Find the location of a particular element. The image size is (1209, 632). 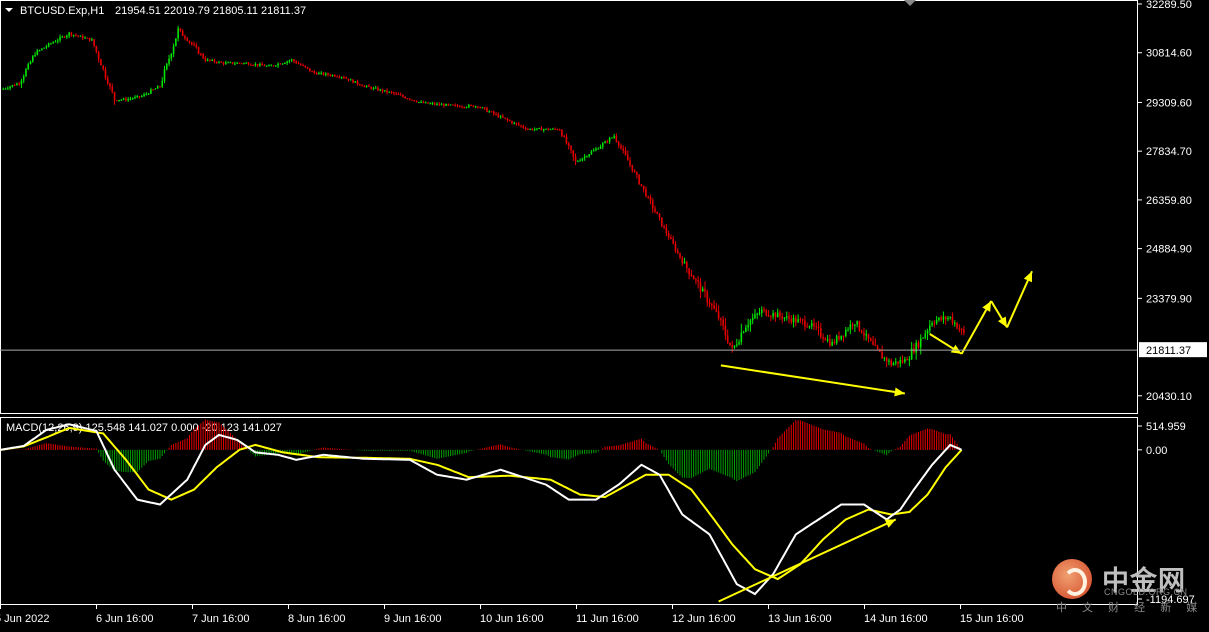

current-price-label: 21811.37 is located at coordinates (1168, 351).